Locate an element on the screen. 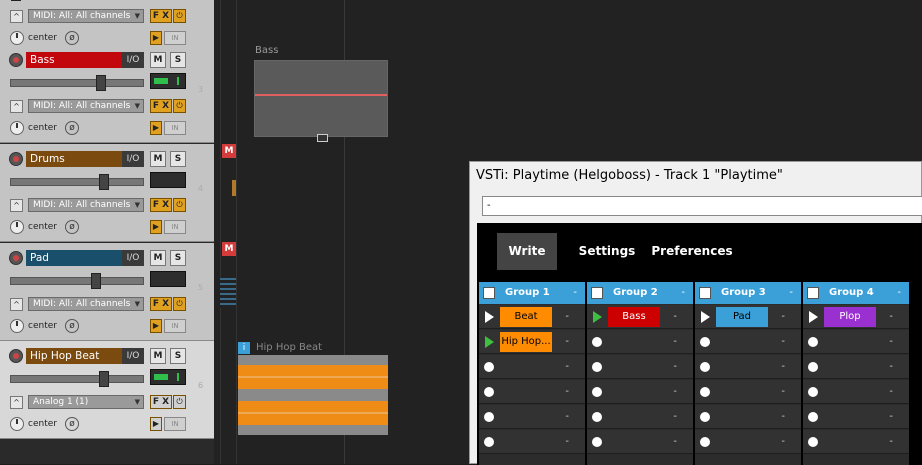 This screenshot has width=922, height=465. clip-button: Bass is located at coordinates (634, 317).